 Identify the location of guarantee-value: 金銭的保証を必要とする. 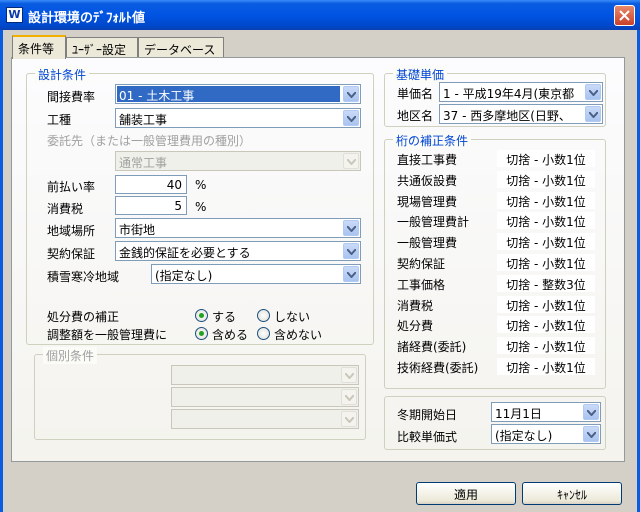
(185, 253).